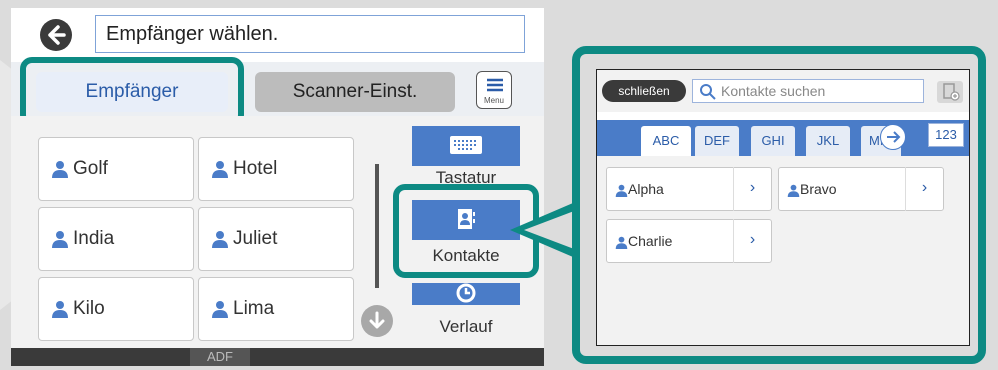 The image size is (998, 370). I want to click on tab-abc: ABC, so click(666, 141).